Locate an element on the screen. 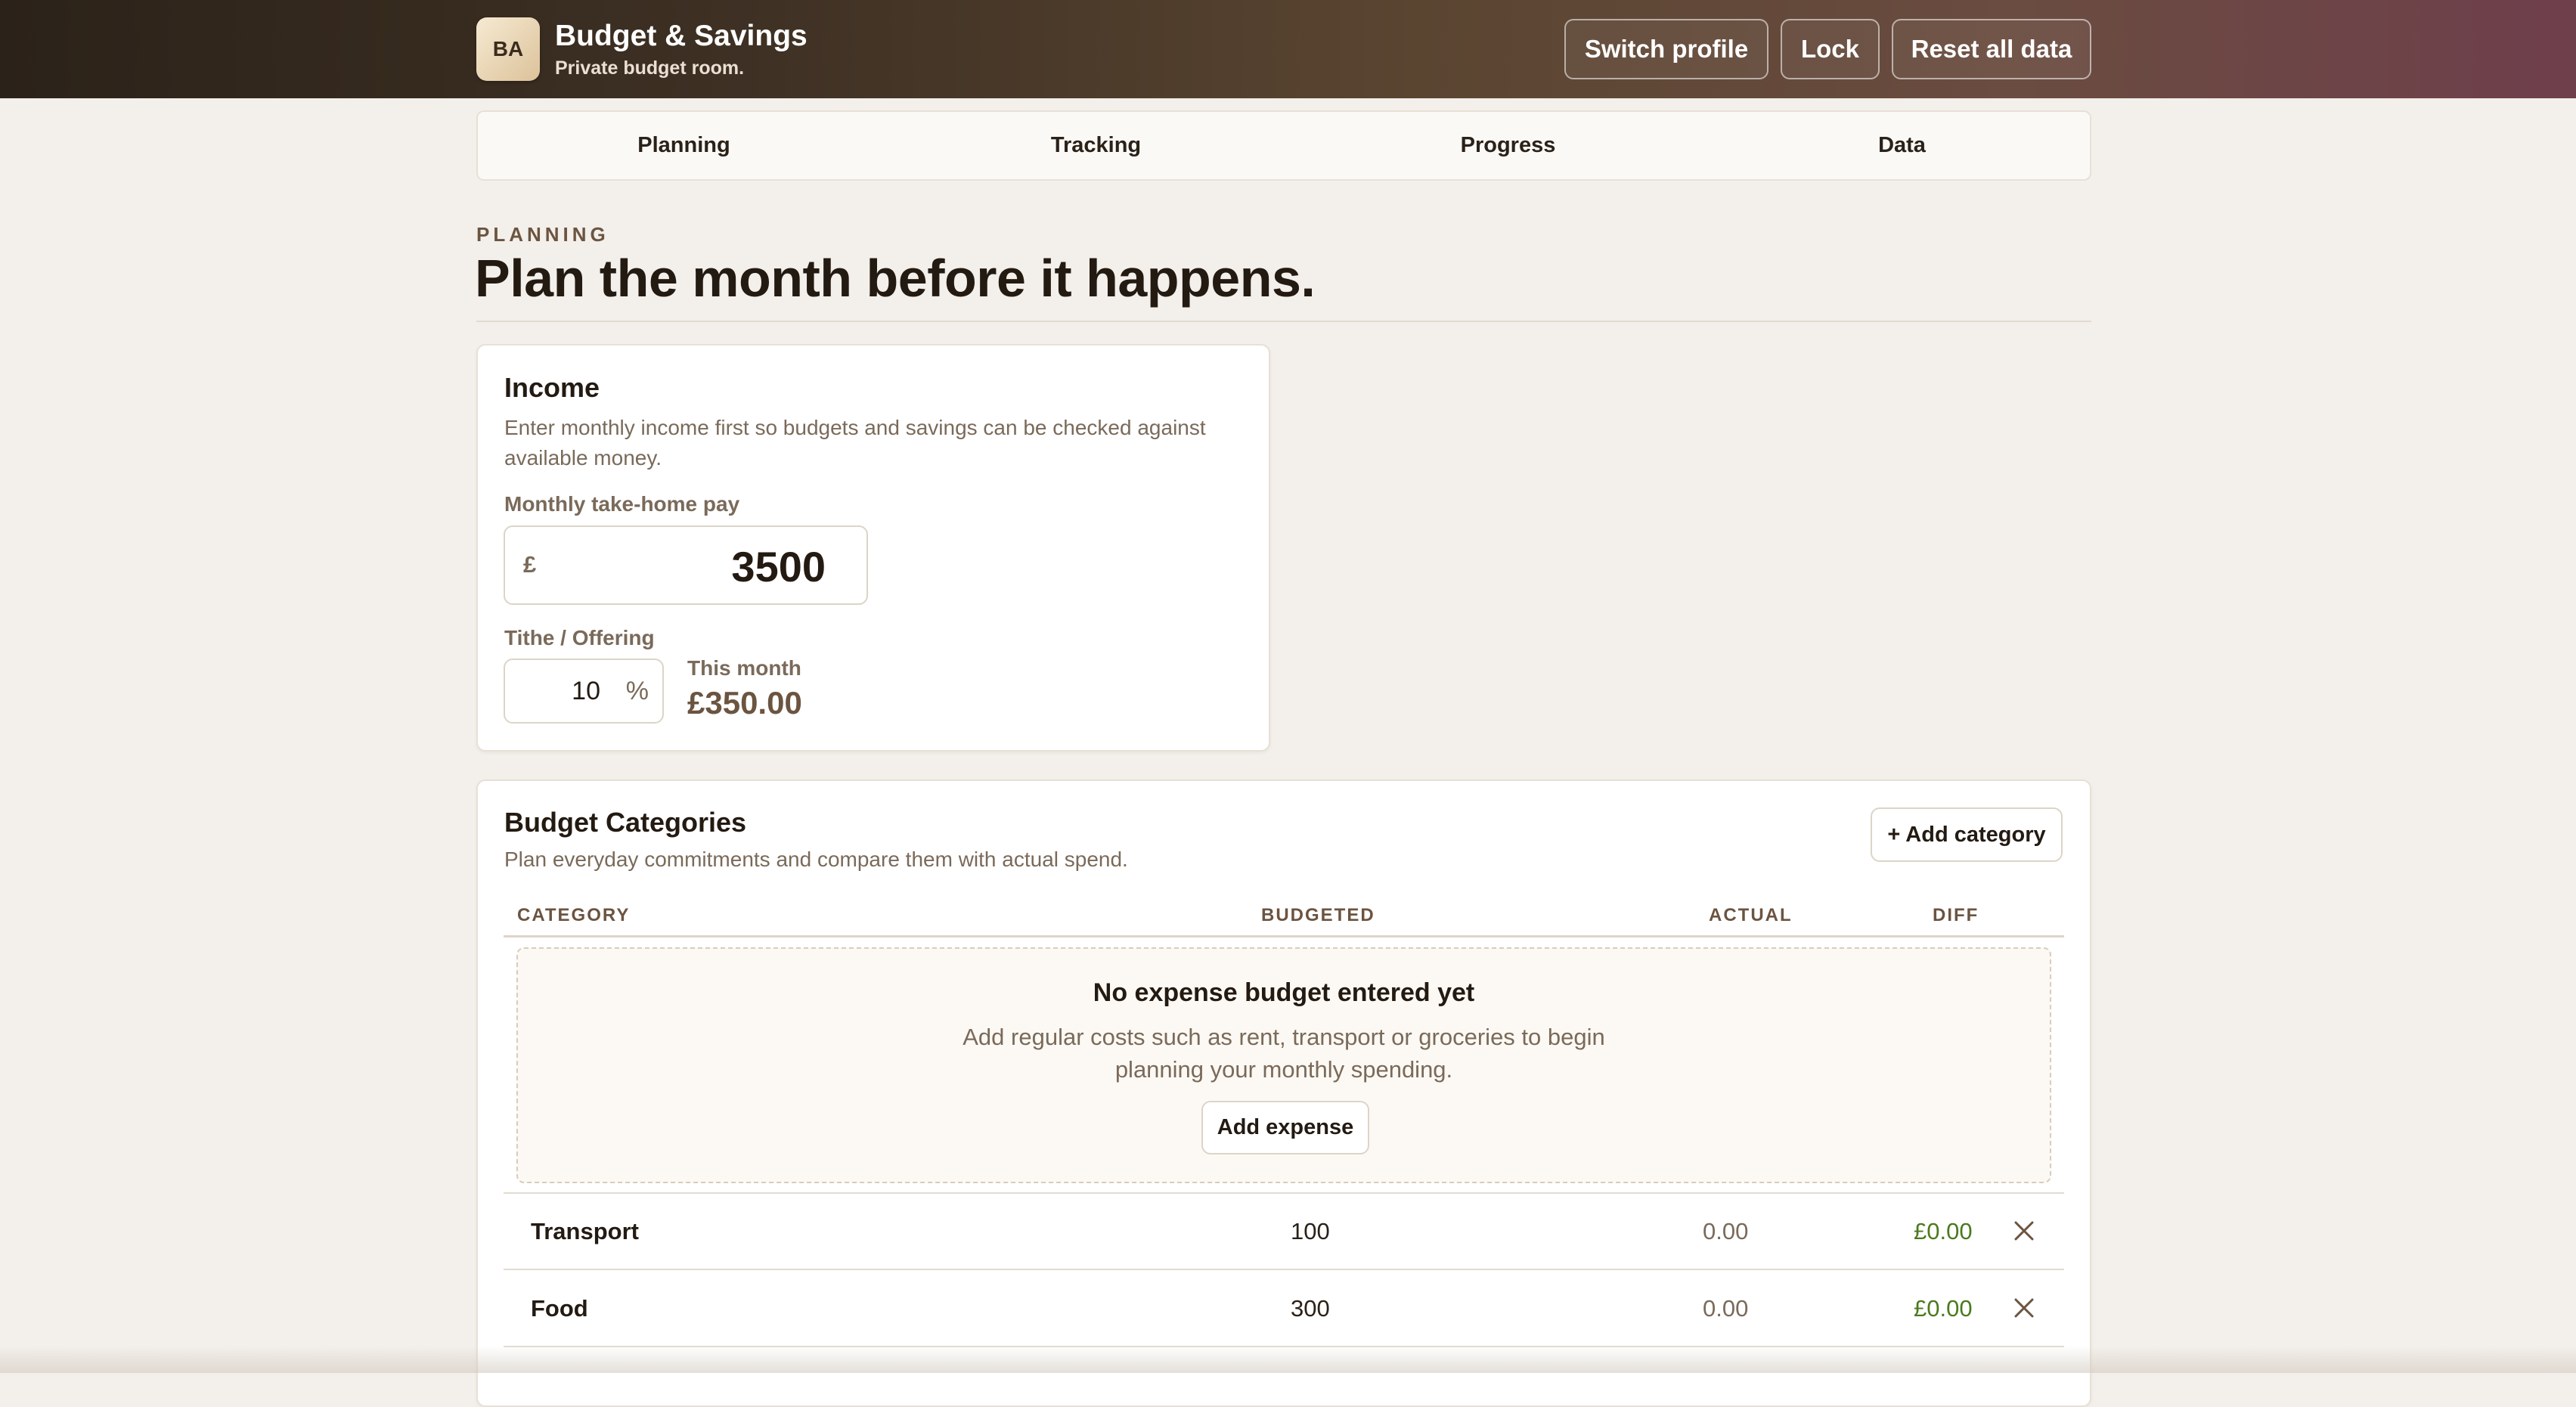 This screenshot has width=2576, height=1407. budget-title: Budget Categories is located at coordinates (625, 822).